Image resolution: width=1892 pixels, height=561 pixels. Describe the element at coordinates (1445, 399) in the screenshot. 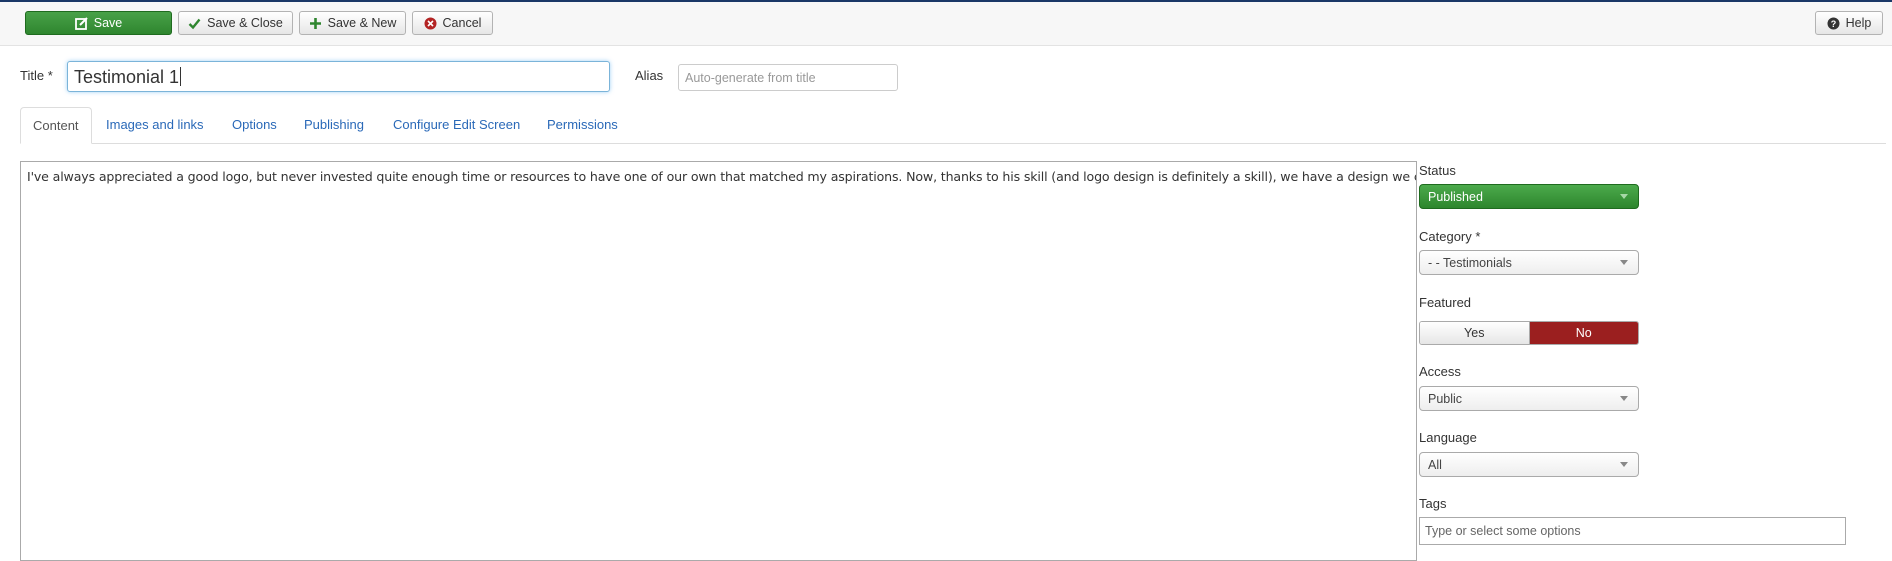

I see `access-value: Public` at that location.